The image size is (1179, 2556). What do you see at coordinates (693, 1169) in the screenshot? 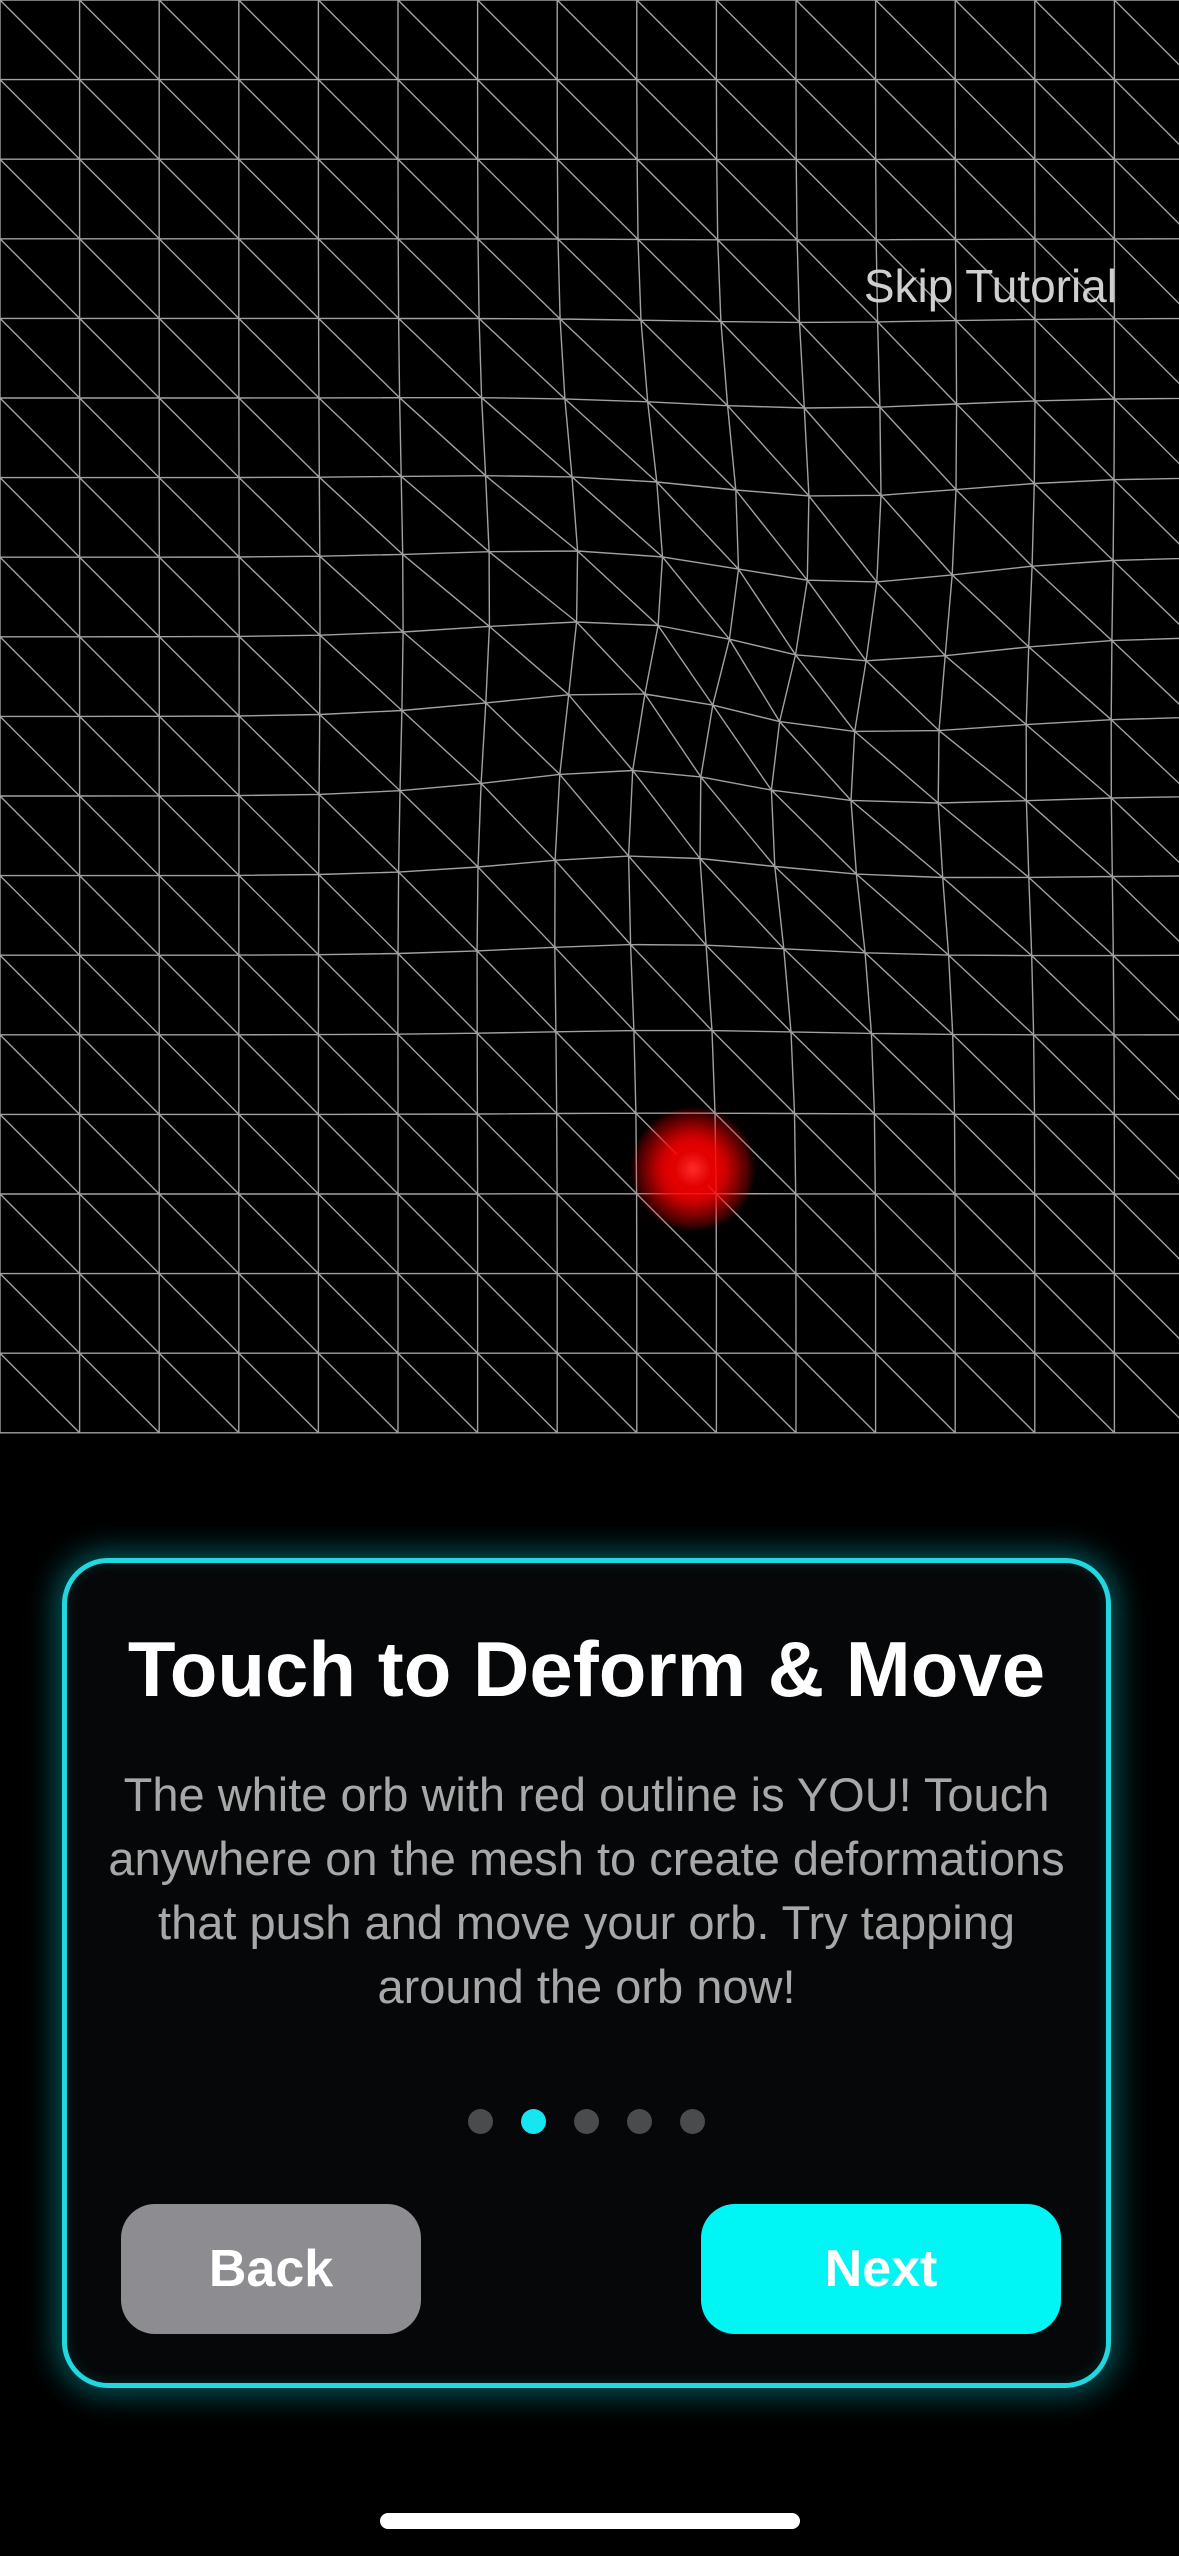
I see `orb-core` at bounding box center [693, 1169].